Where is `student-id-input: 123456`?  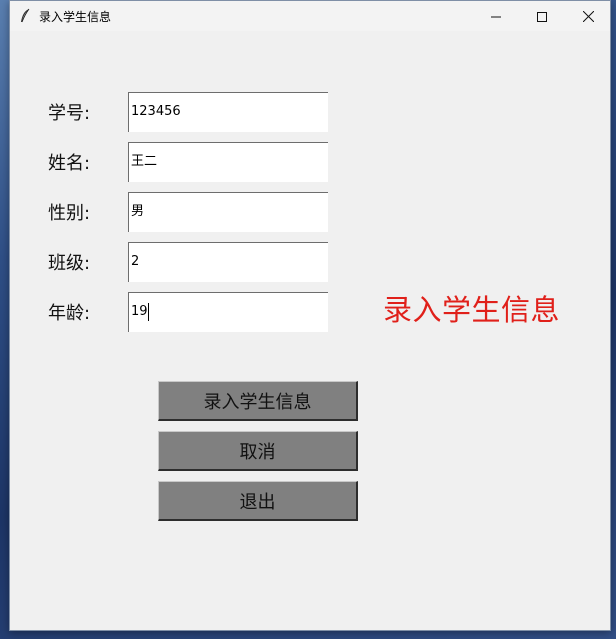
student-id-input: 123456 is located at coordinates (228, 112).